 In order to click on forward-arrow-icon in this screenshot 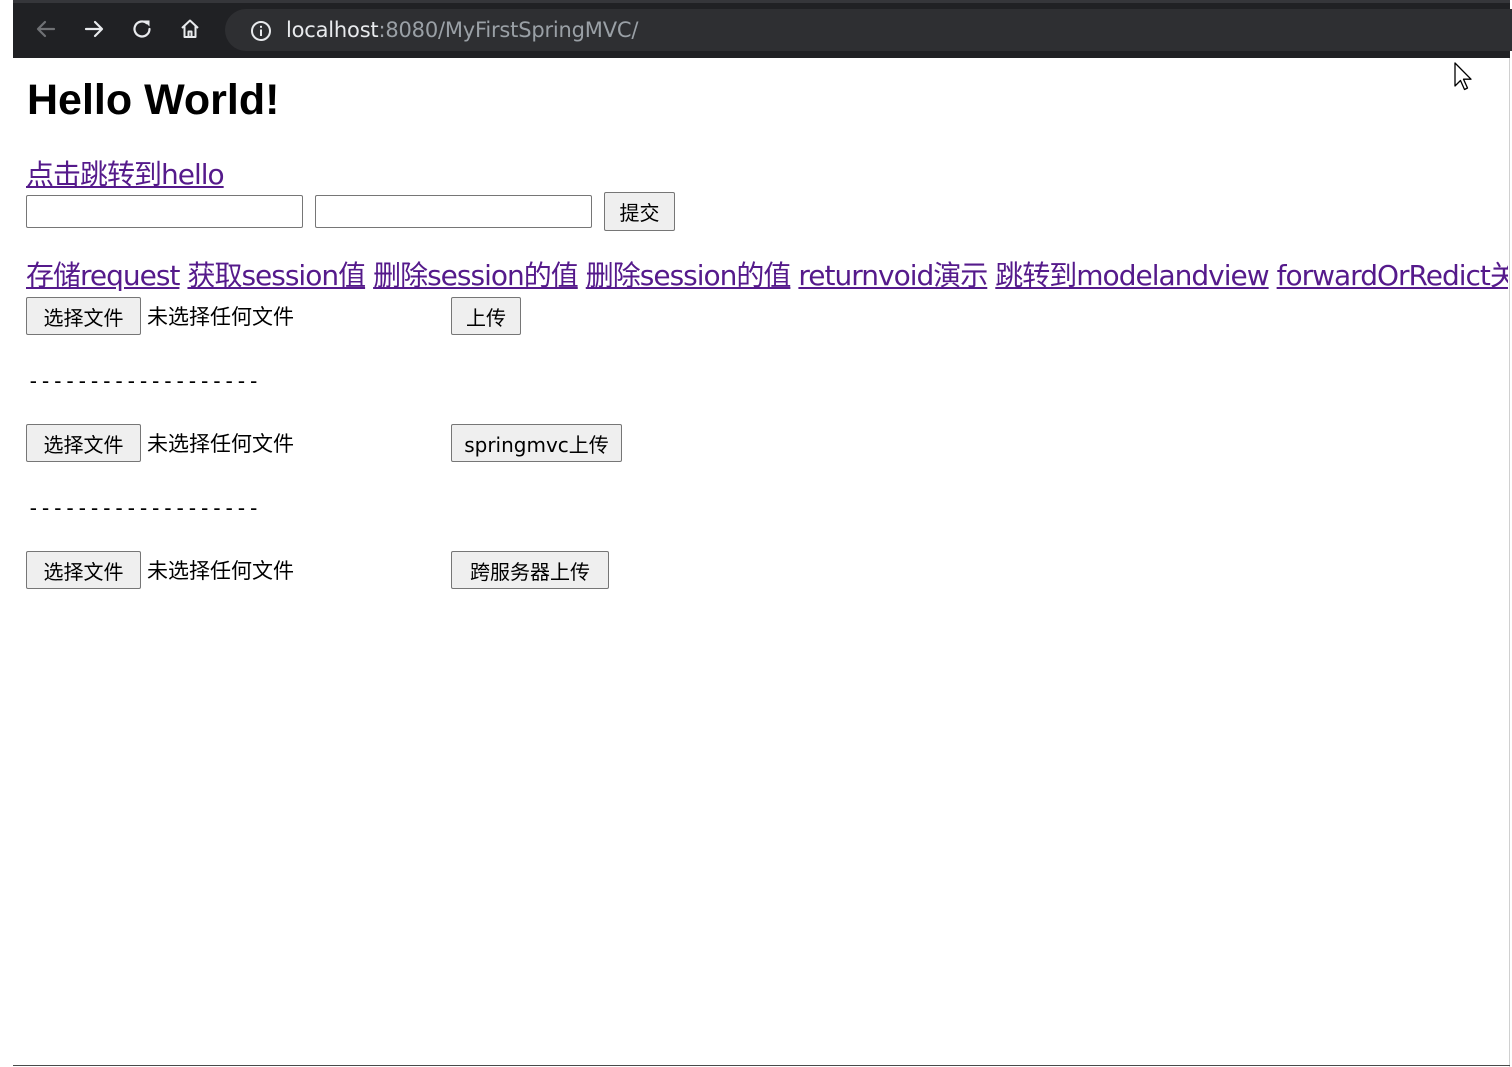, I will do `click(94, 29)`.